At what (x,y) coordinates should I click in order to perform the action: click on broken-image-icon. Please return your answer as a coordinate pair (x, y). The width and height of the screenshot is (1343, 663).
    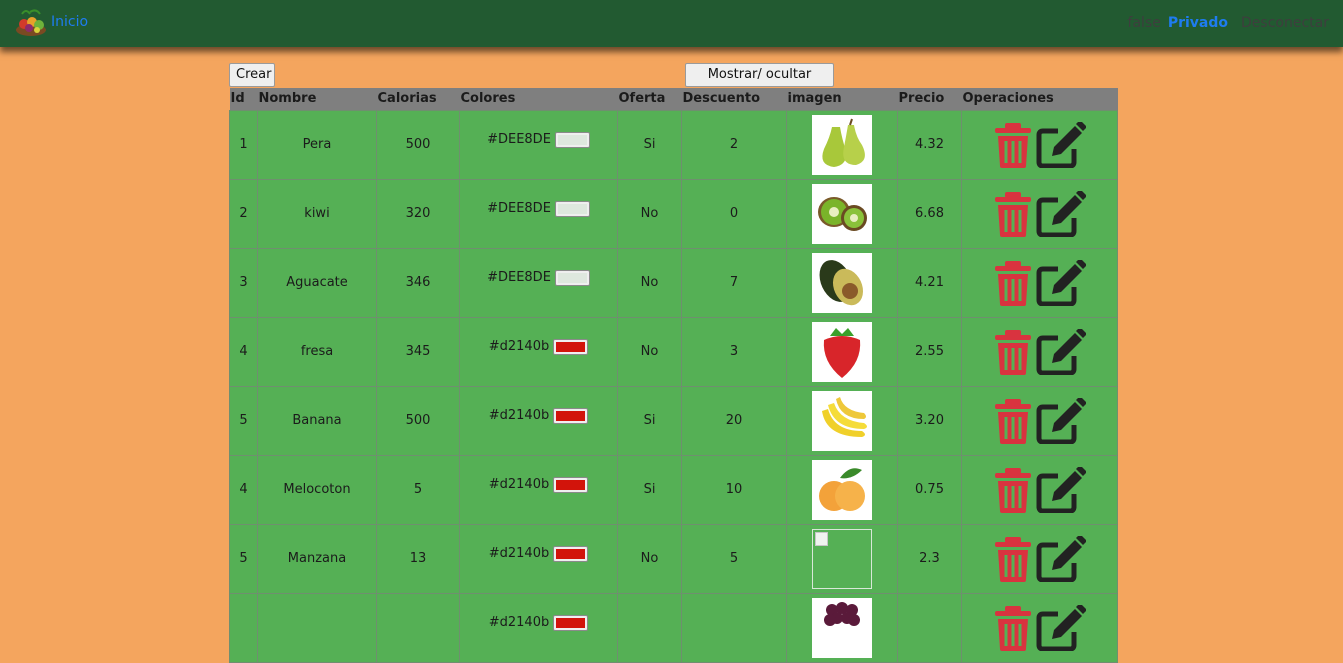
    Looking at the image, I should click on (842, 558).